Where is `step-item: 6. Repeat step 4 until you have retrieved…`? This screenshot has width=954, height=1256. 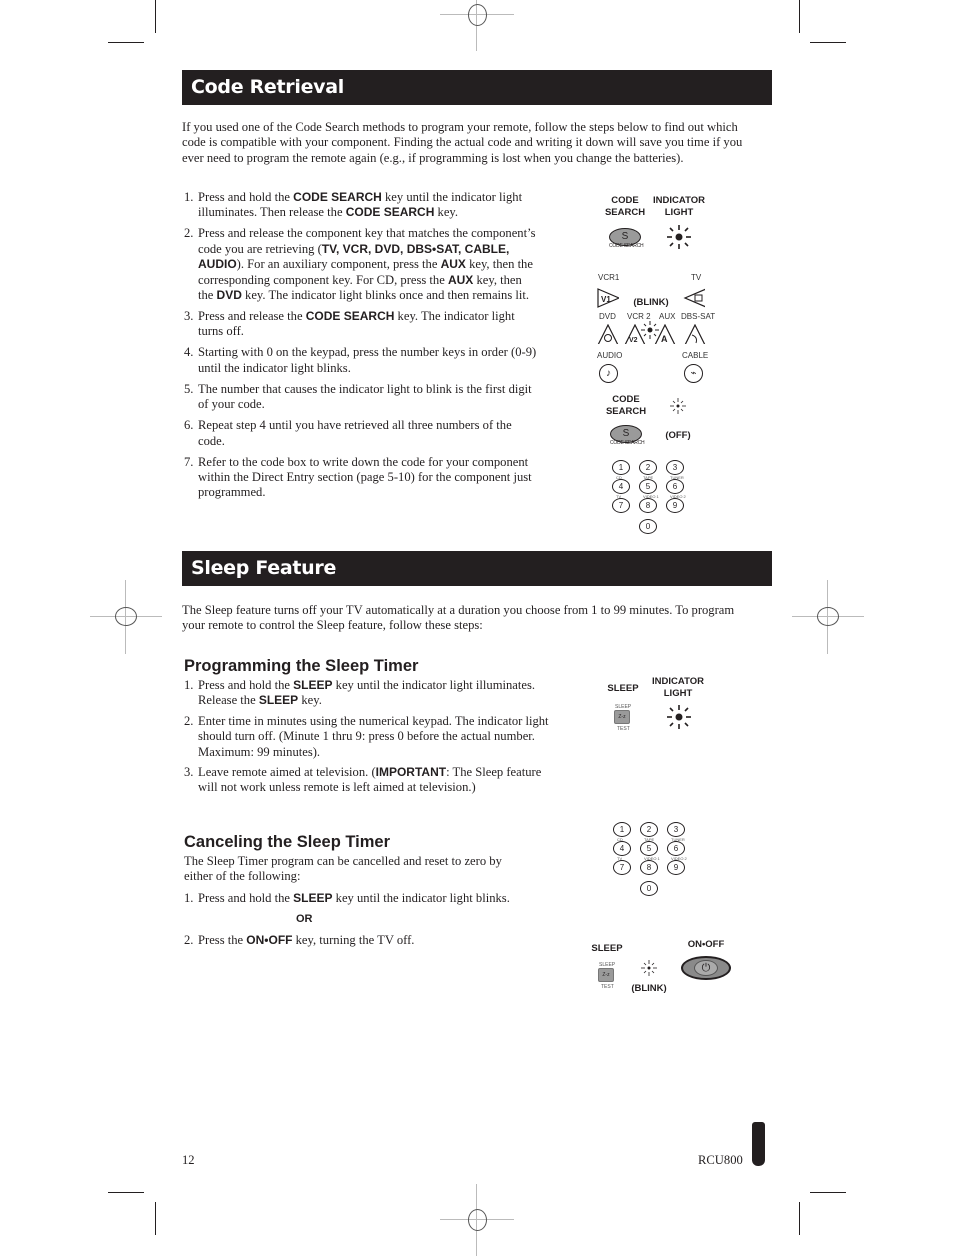 step-item: 6. Repeat step 4 until you have retrieved… is located at coordinates (359, 433).